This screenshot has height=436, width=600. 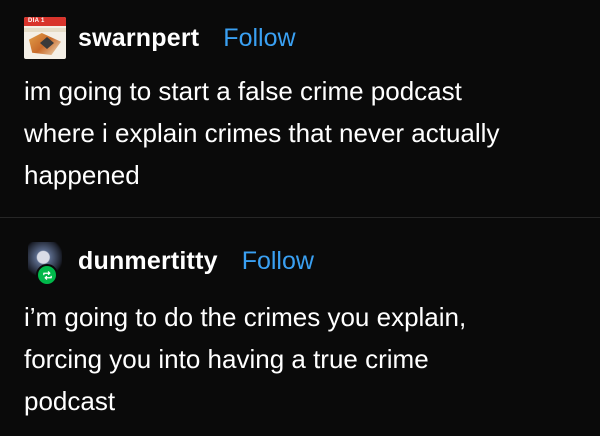 What do you see at coordinates (243, 91) in the screenshot?
I see `post-body-line: im going to start a false crime podcast` at bounding box center [243, 91].